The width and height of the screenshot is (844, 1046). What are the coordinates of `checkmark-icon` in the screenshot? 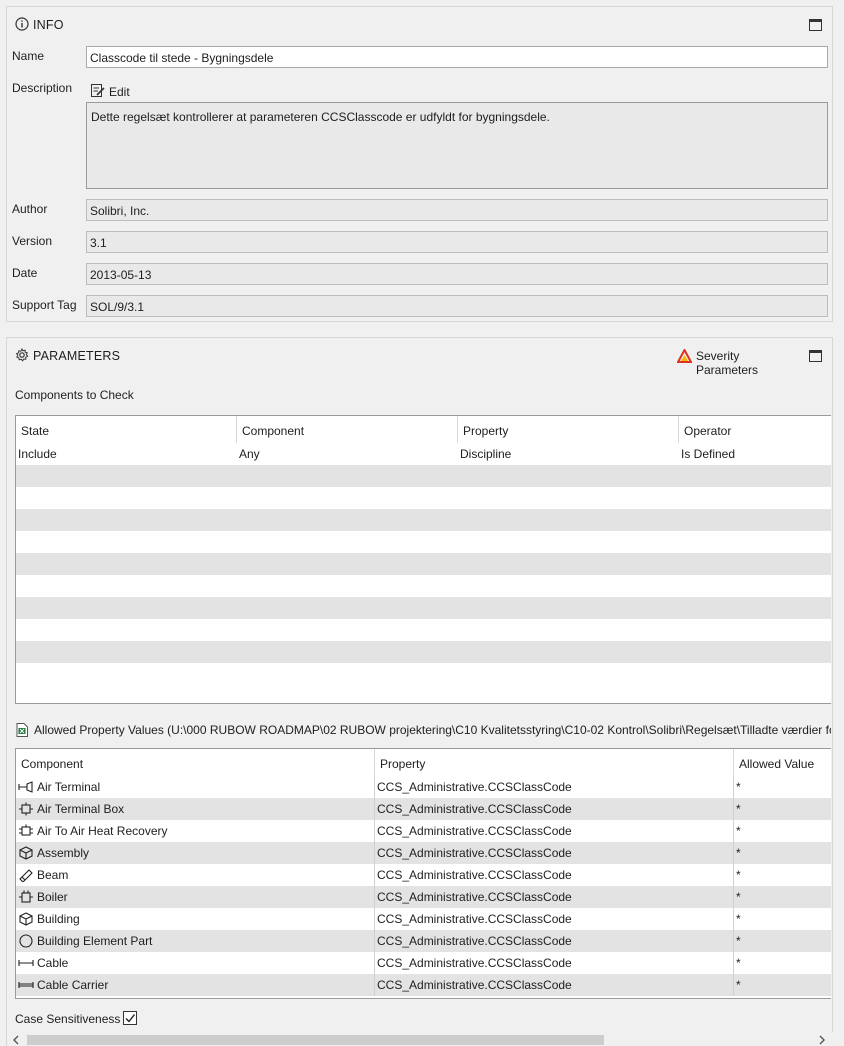 It's located at (130, 1018).